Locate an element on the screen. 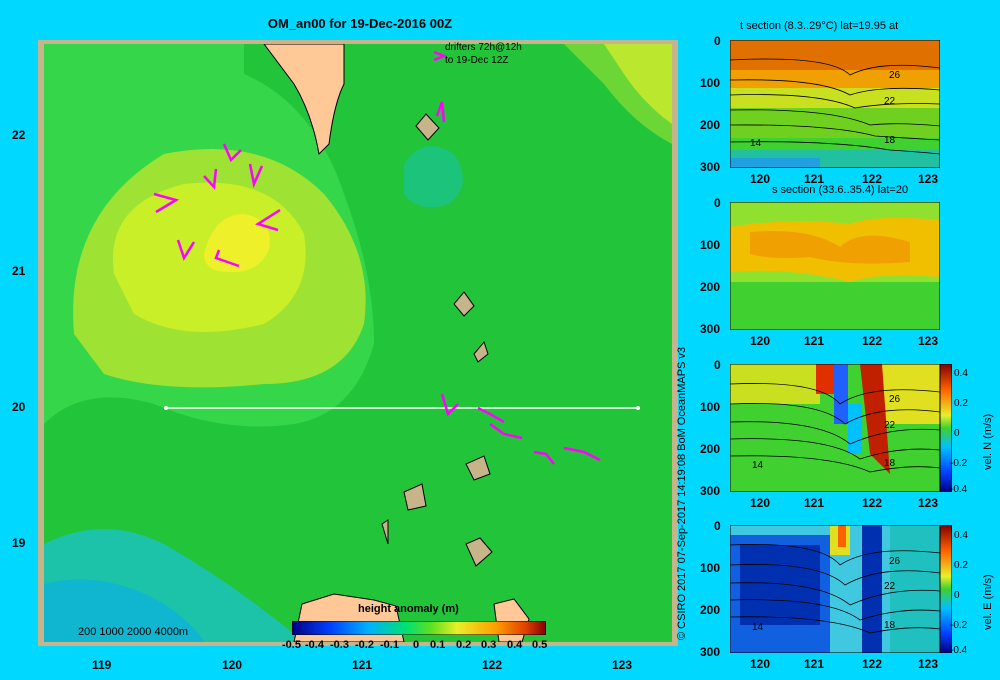  map-x-tick: 119 is located at coordinates (102, 665).